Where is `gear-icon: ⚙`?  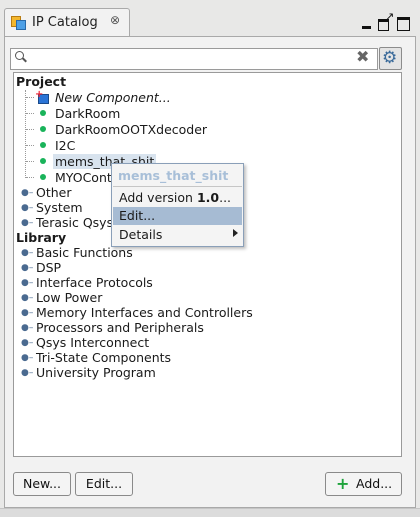 gear-icon: ⚙ is located at coordinates (390, 58).